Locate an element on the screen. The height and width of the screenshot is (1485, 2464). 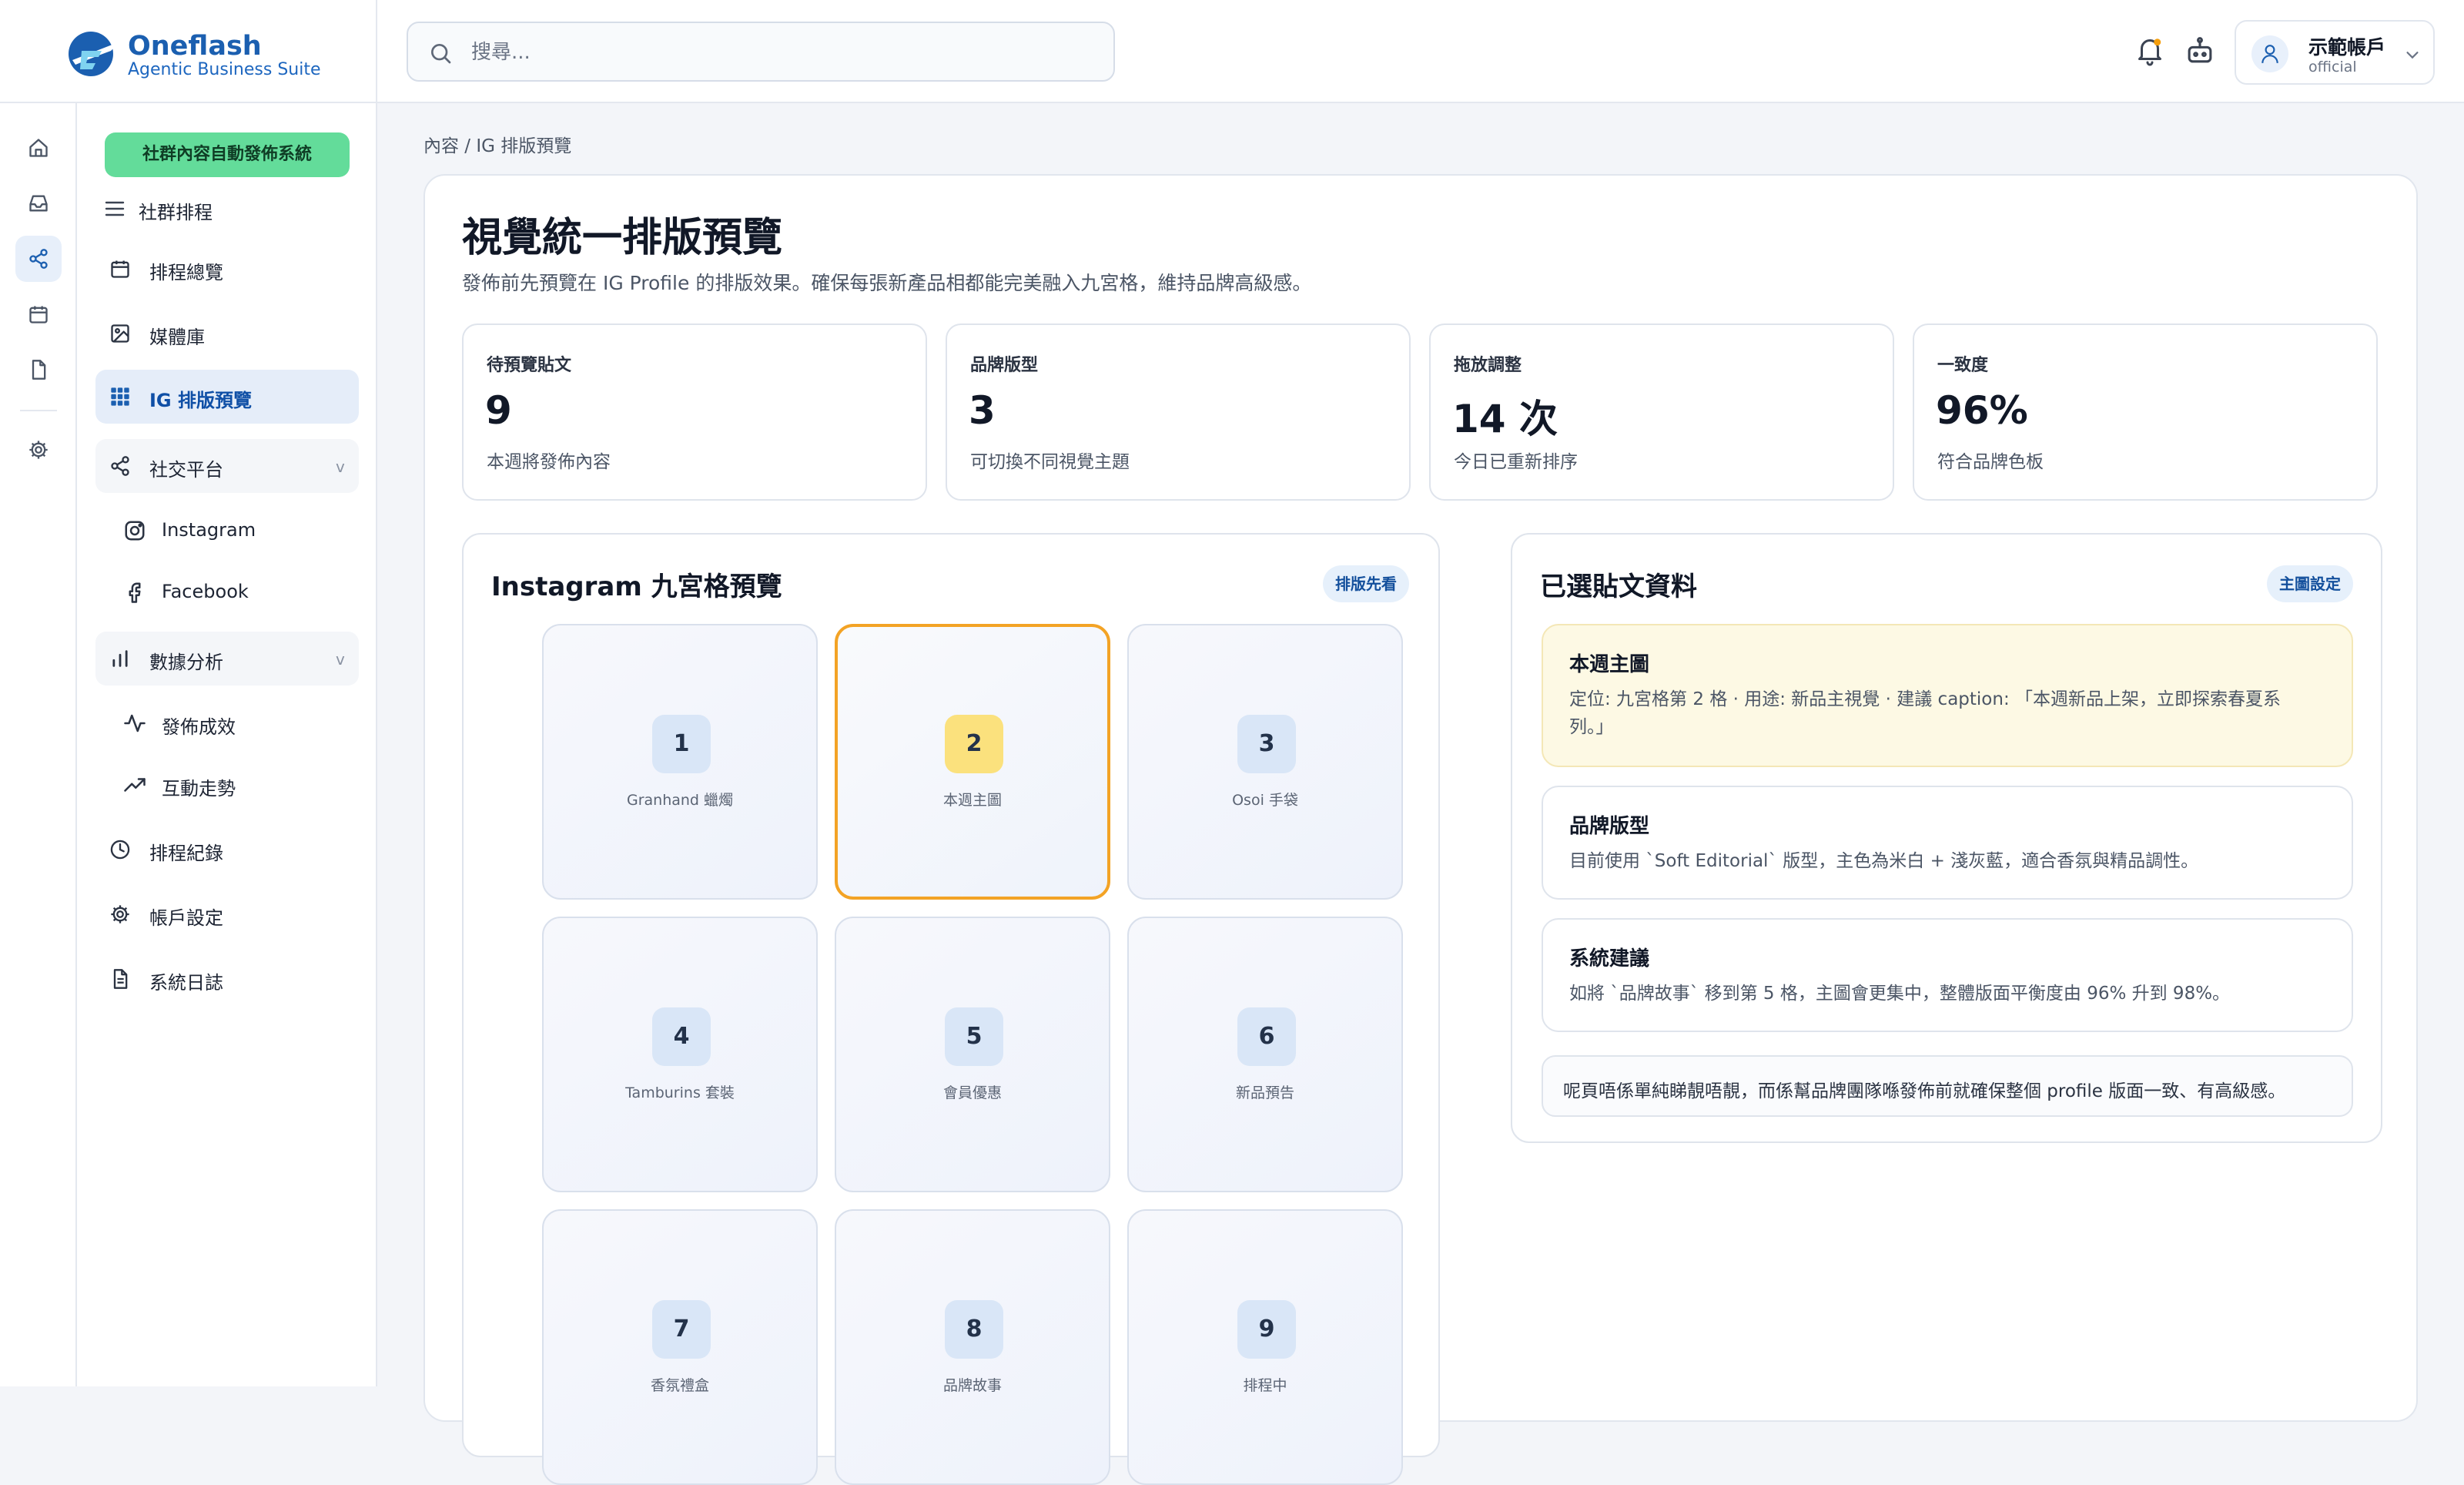
share-icon is located at coordinates (120, 466).